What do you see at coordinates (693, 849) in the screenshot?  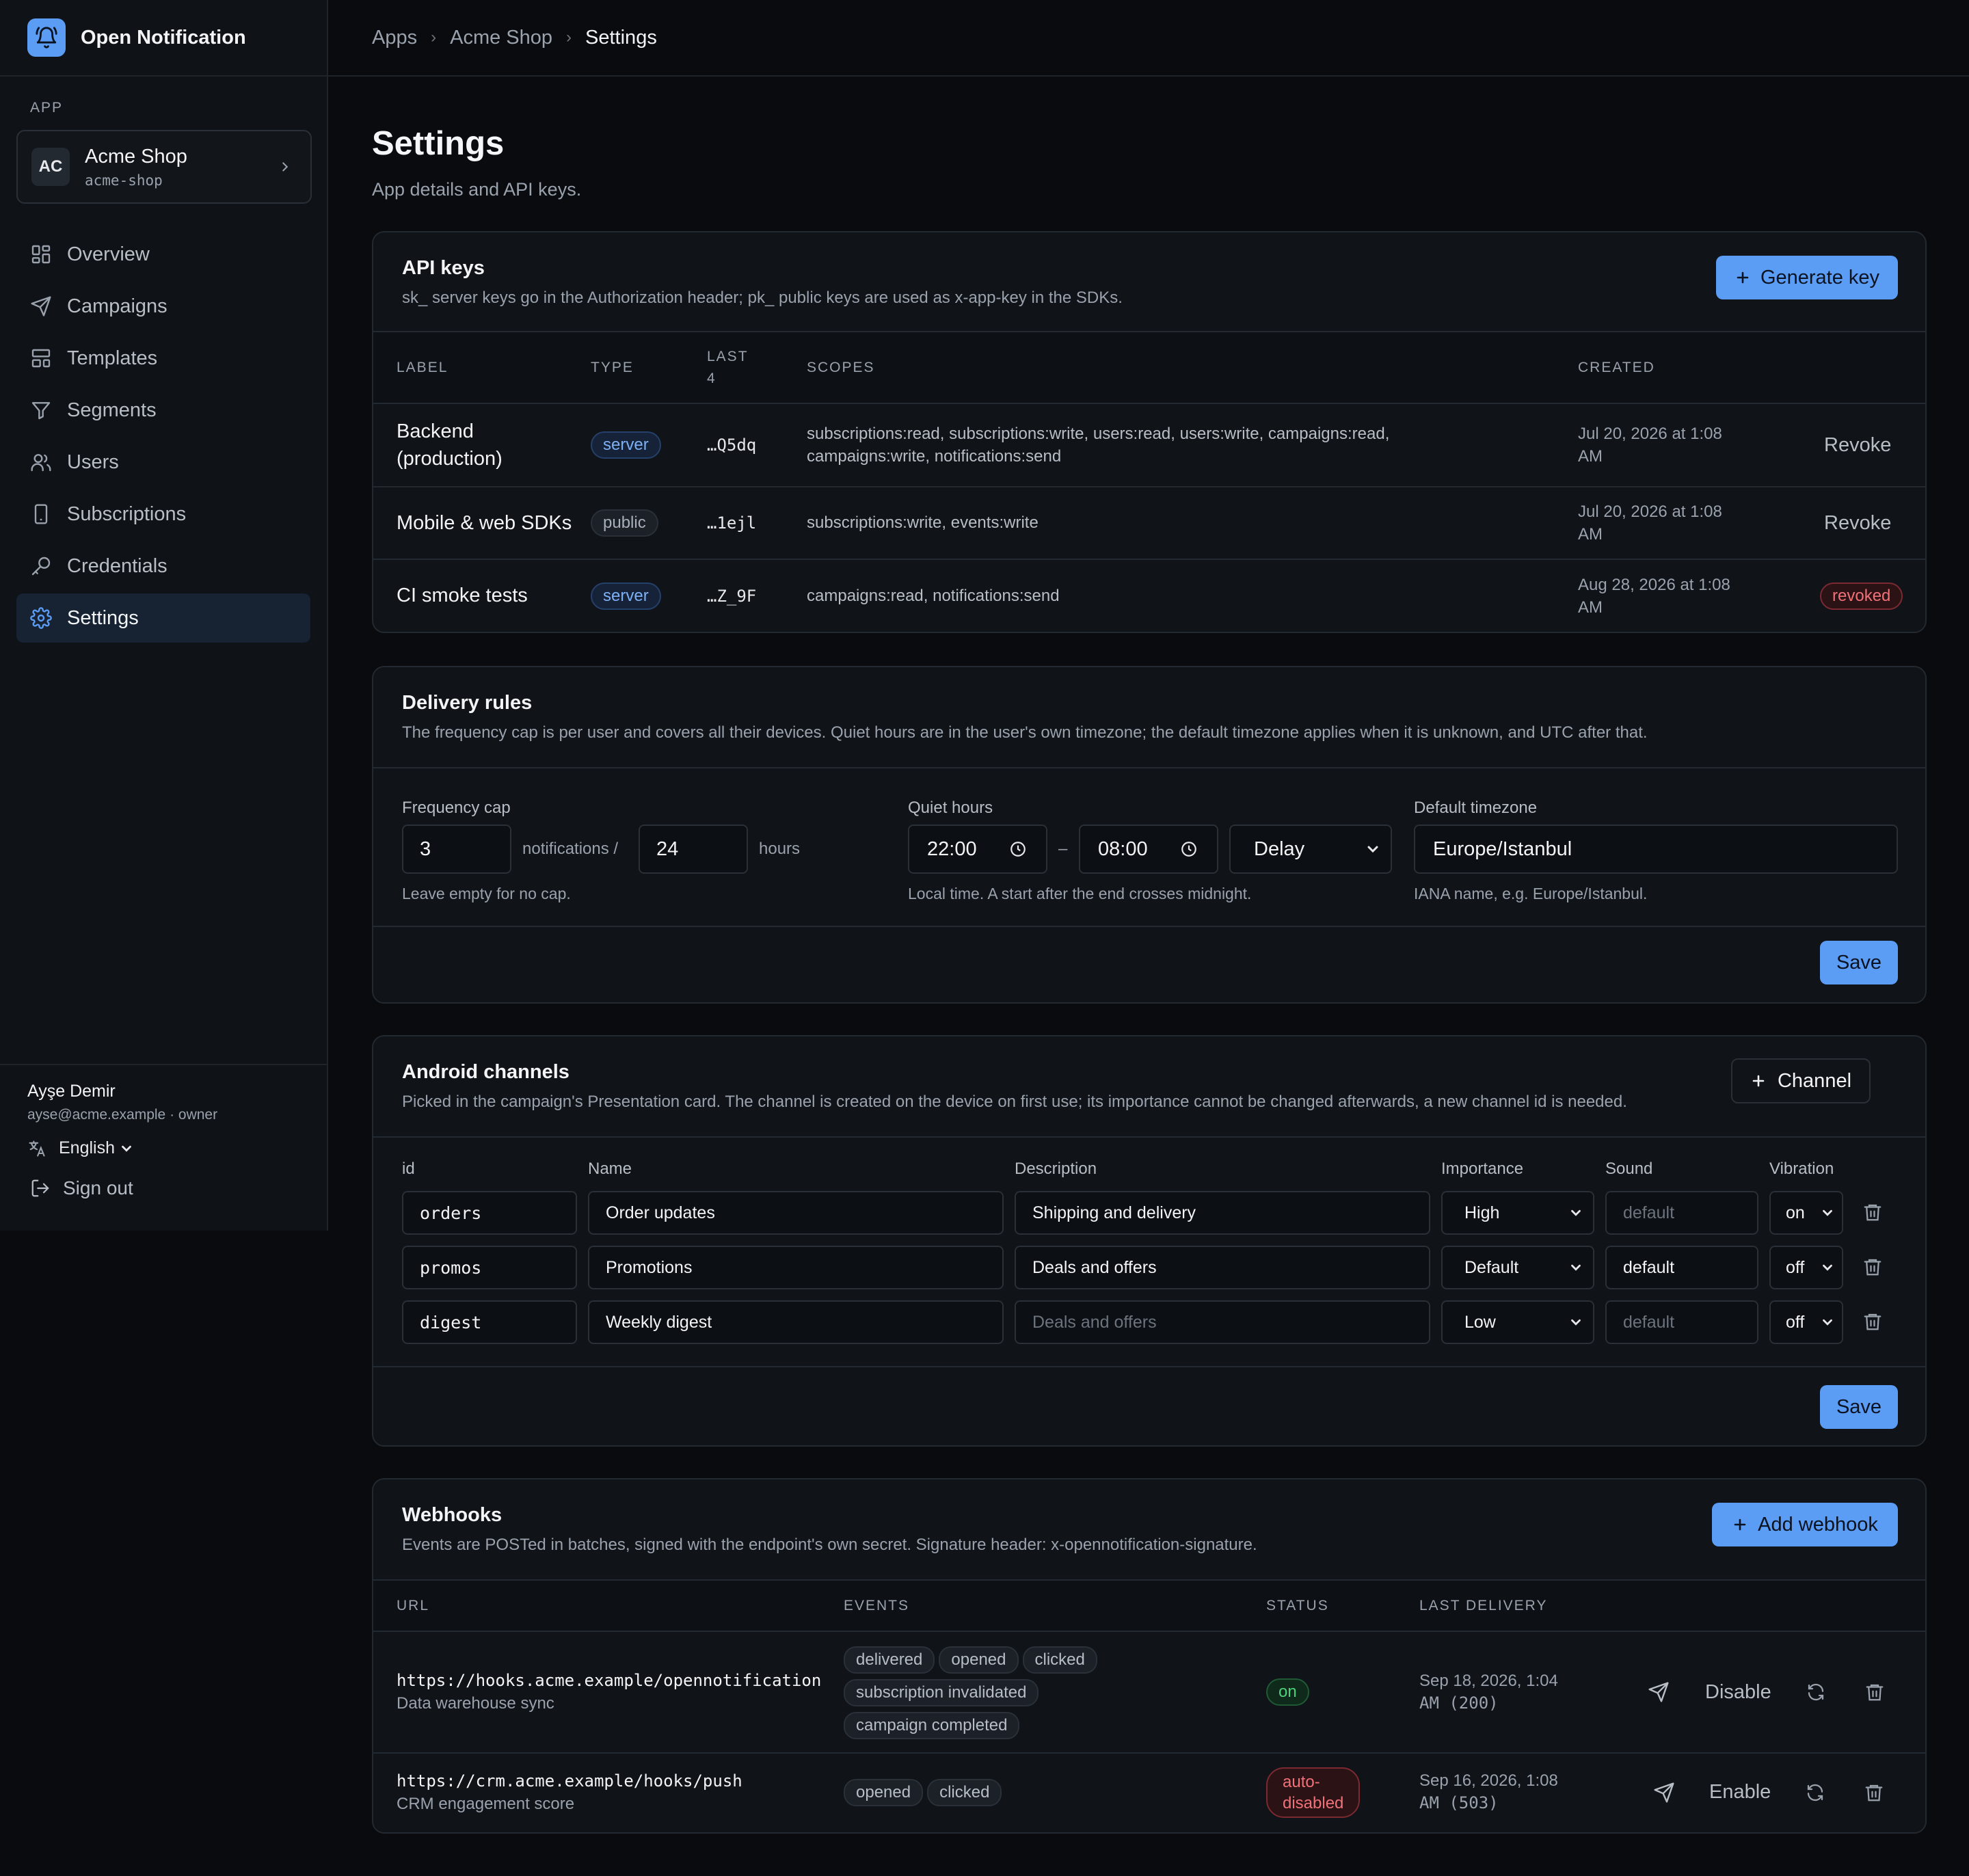 I see `frequency-window-input: 24` at bounding box center [693, 849].